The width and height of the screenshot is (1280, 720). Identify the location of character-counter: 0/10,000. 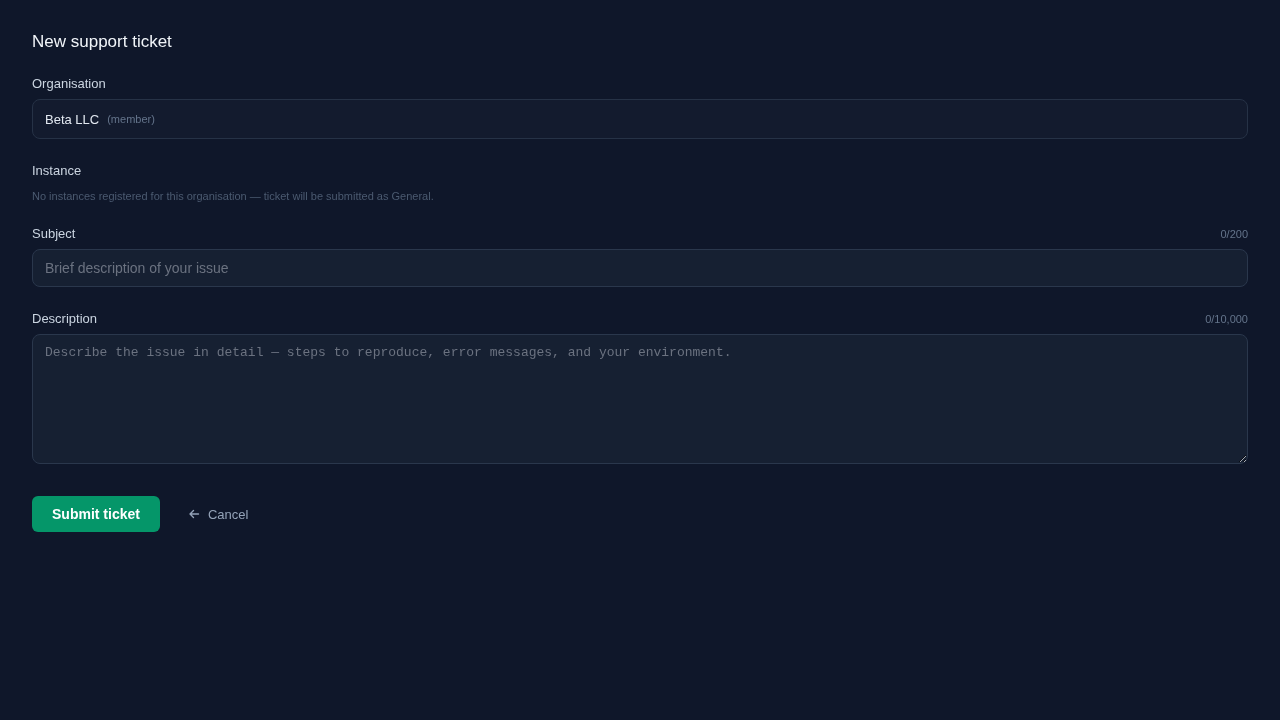
(1226, 318).